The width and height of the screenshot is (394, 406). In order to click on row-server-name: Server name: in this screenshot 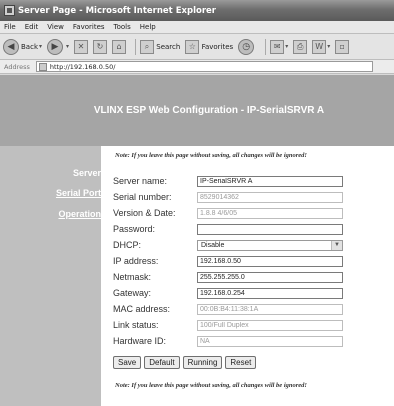, I will do `click(228, 181)`.